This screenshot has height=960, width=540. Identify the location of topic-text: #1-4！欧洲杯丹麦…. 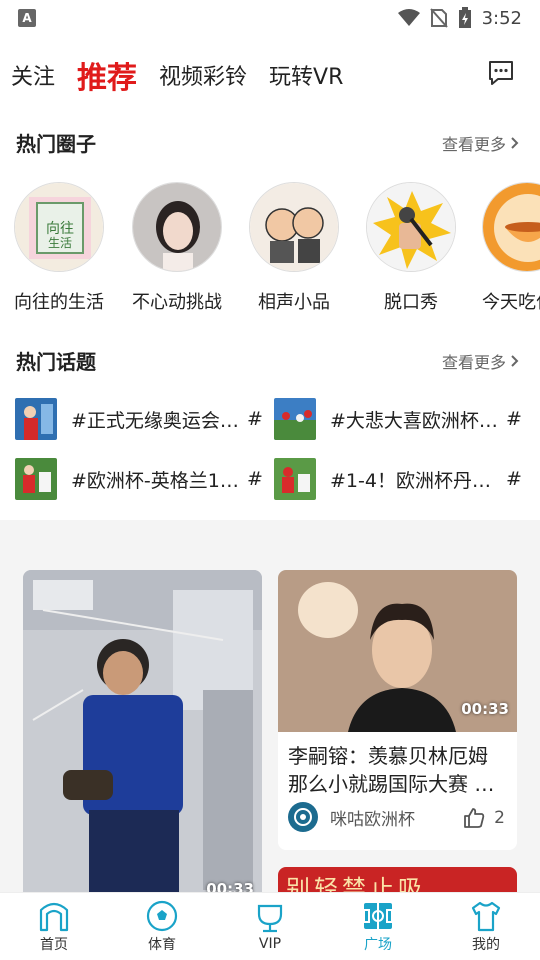
(416, 480).